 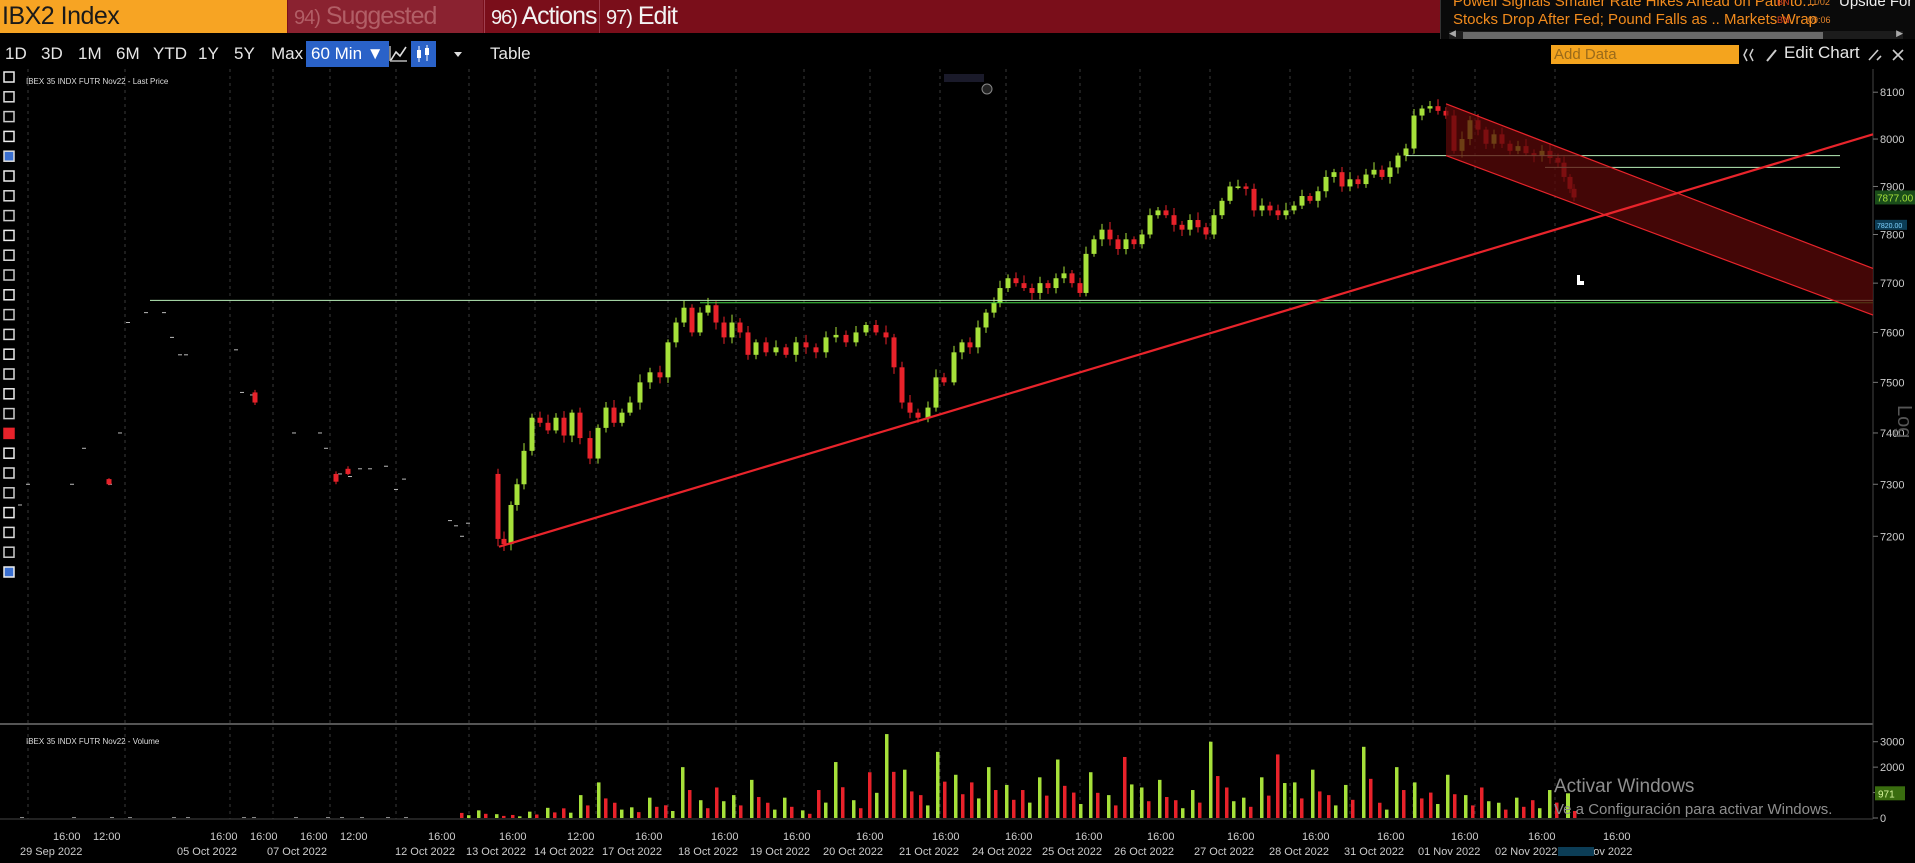 What do you see at coordinates (1892, 537) in the screenshot?
I see `y-tick-label: 7200` at bounding box center [1892, 537].